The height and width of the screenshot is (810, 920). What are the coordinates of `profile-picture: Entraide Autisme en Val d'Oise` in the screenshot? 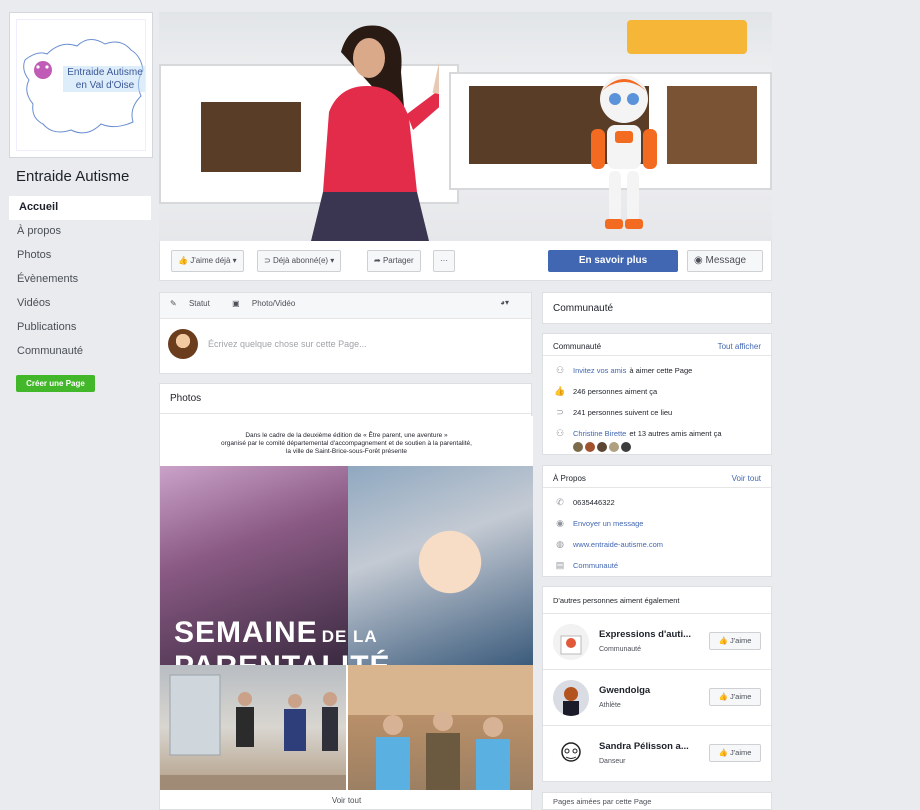 It's located at (81, 85).